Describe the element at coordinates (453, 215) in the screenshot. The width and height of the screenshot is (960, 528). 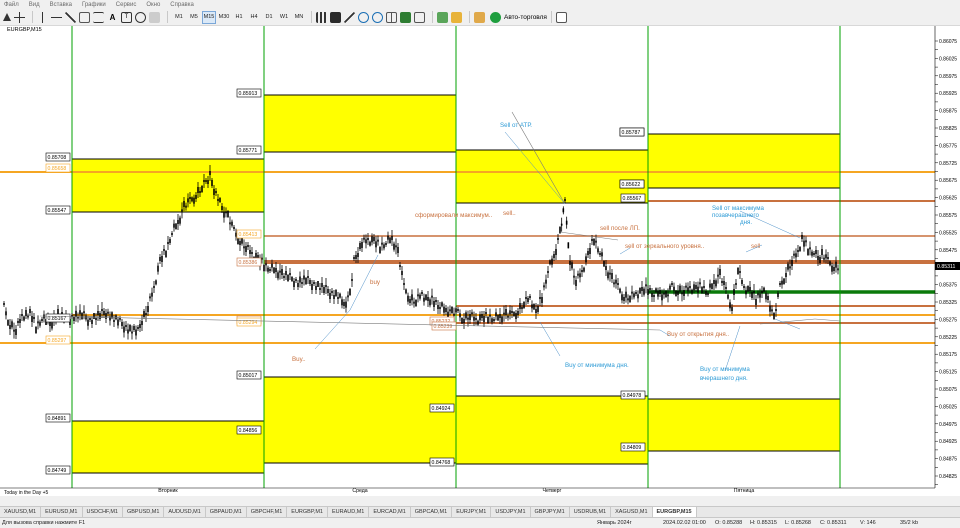
I see `chart-annotation: сформировали максимум..` at that location.